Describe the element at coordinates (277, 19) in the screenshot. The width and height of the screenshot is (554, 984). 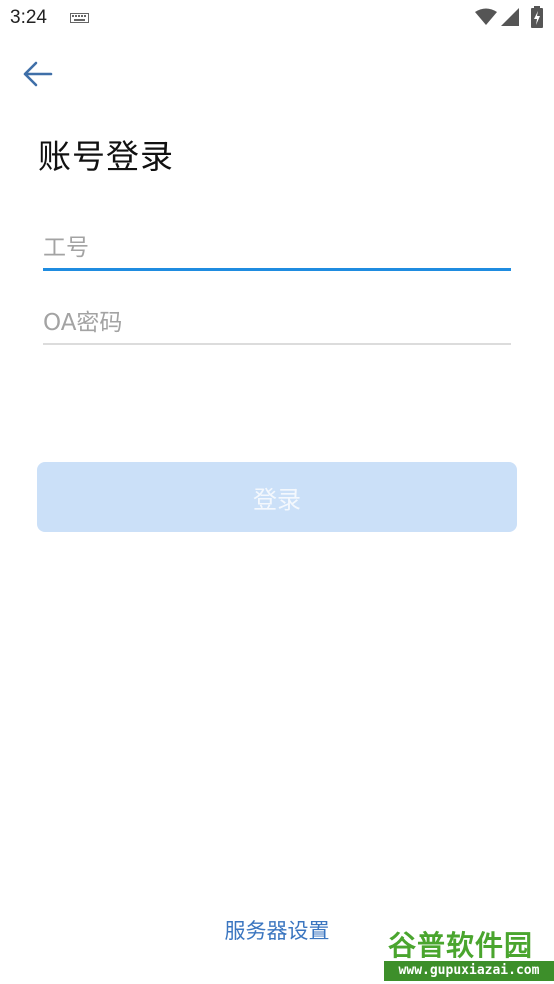
I see `status-bar: 3:24` at that location.